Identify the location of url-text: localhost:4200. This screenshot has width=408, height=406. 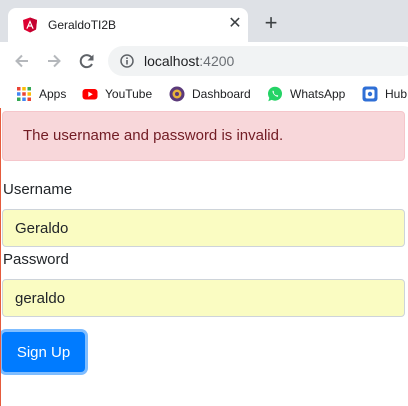
(189, 61).